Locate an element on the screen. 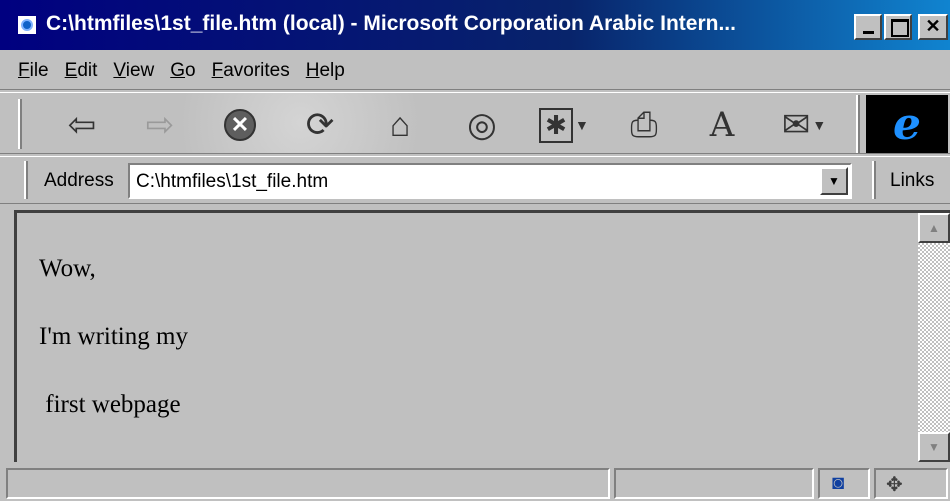  address-bar: Address ▼ Links is located at coordinates (475, 180).